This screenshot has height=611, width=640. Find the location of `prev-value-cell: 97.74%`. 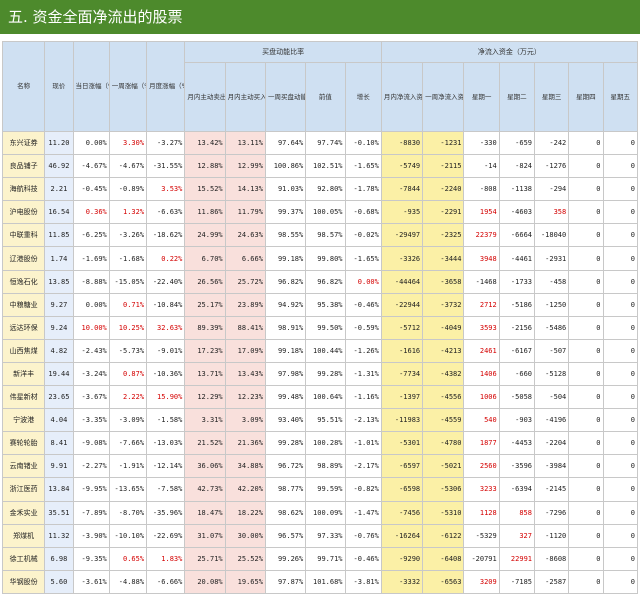

prev-value-cell: 97.74% is located at coordinates (325, 143).